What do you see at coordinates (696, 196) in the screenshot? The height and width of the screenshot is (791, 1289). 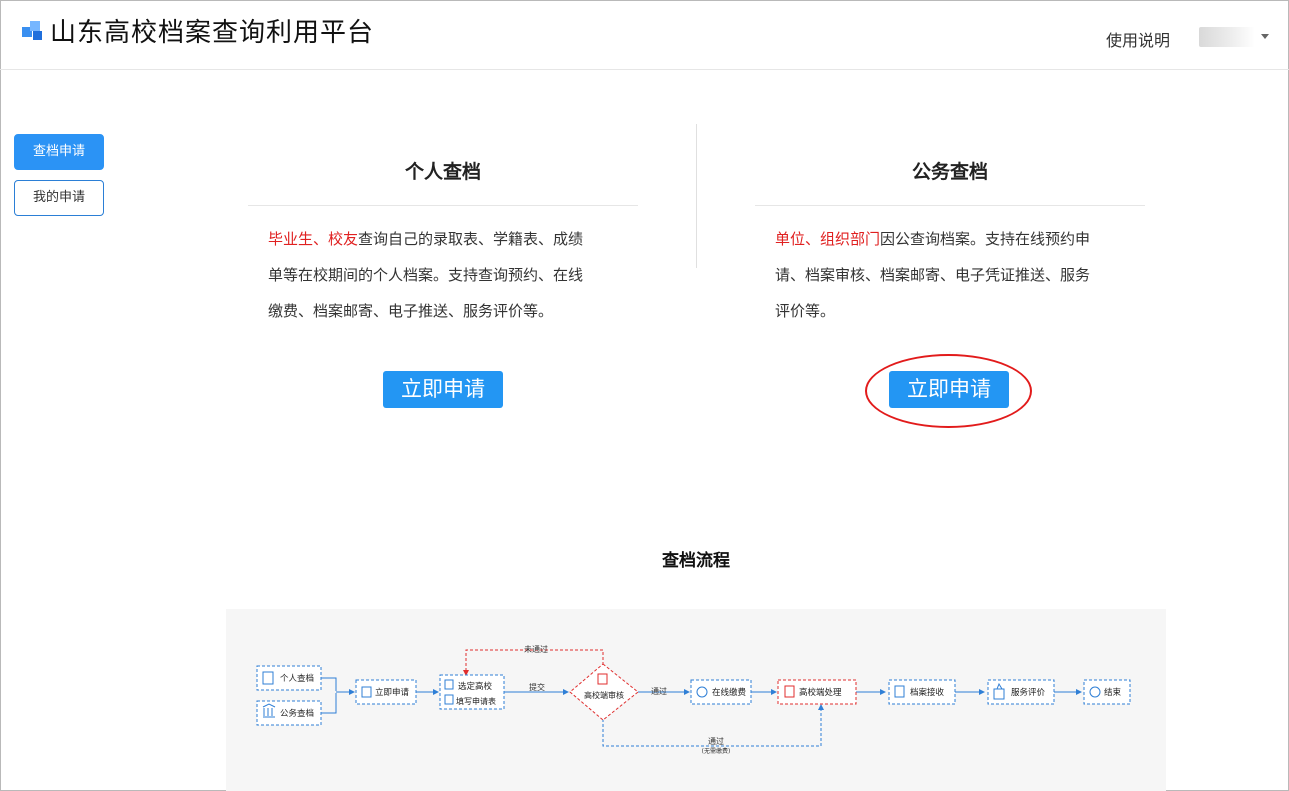 I see `card-vertical-divider` at bounding box center [696, 196].